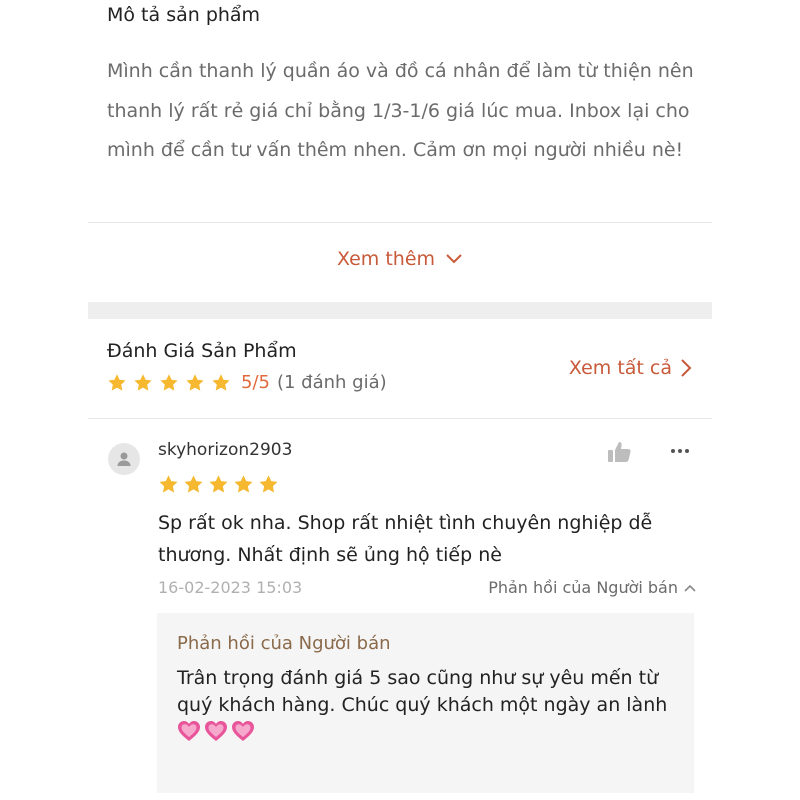 This screenshot has width=800, height=800. Describe the element at coordinates (202, 351) in the screenshot. I see `reviews-title: Đánh Giá Sản Phẩm` at that location.